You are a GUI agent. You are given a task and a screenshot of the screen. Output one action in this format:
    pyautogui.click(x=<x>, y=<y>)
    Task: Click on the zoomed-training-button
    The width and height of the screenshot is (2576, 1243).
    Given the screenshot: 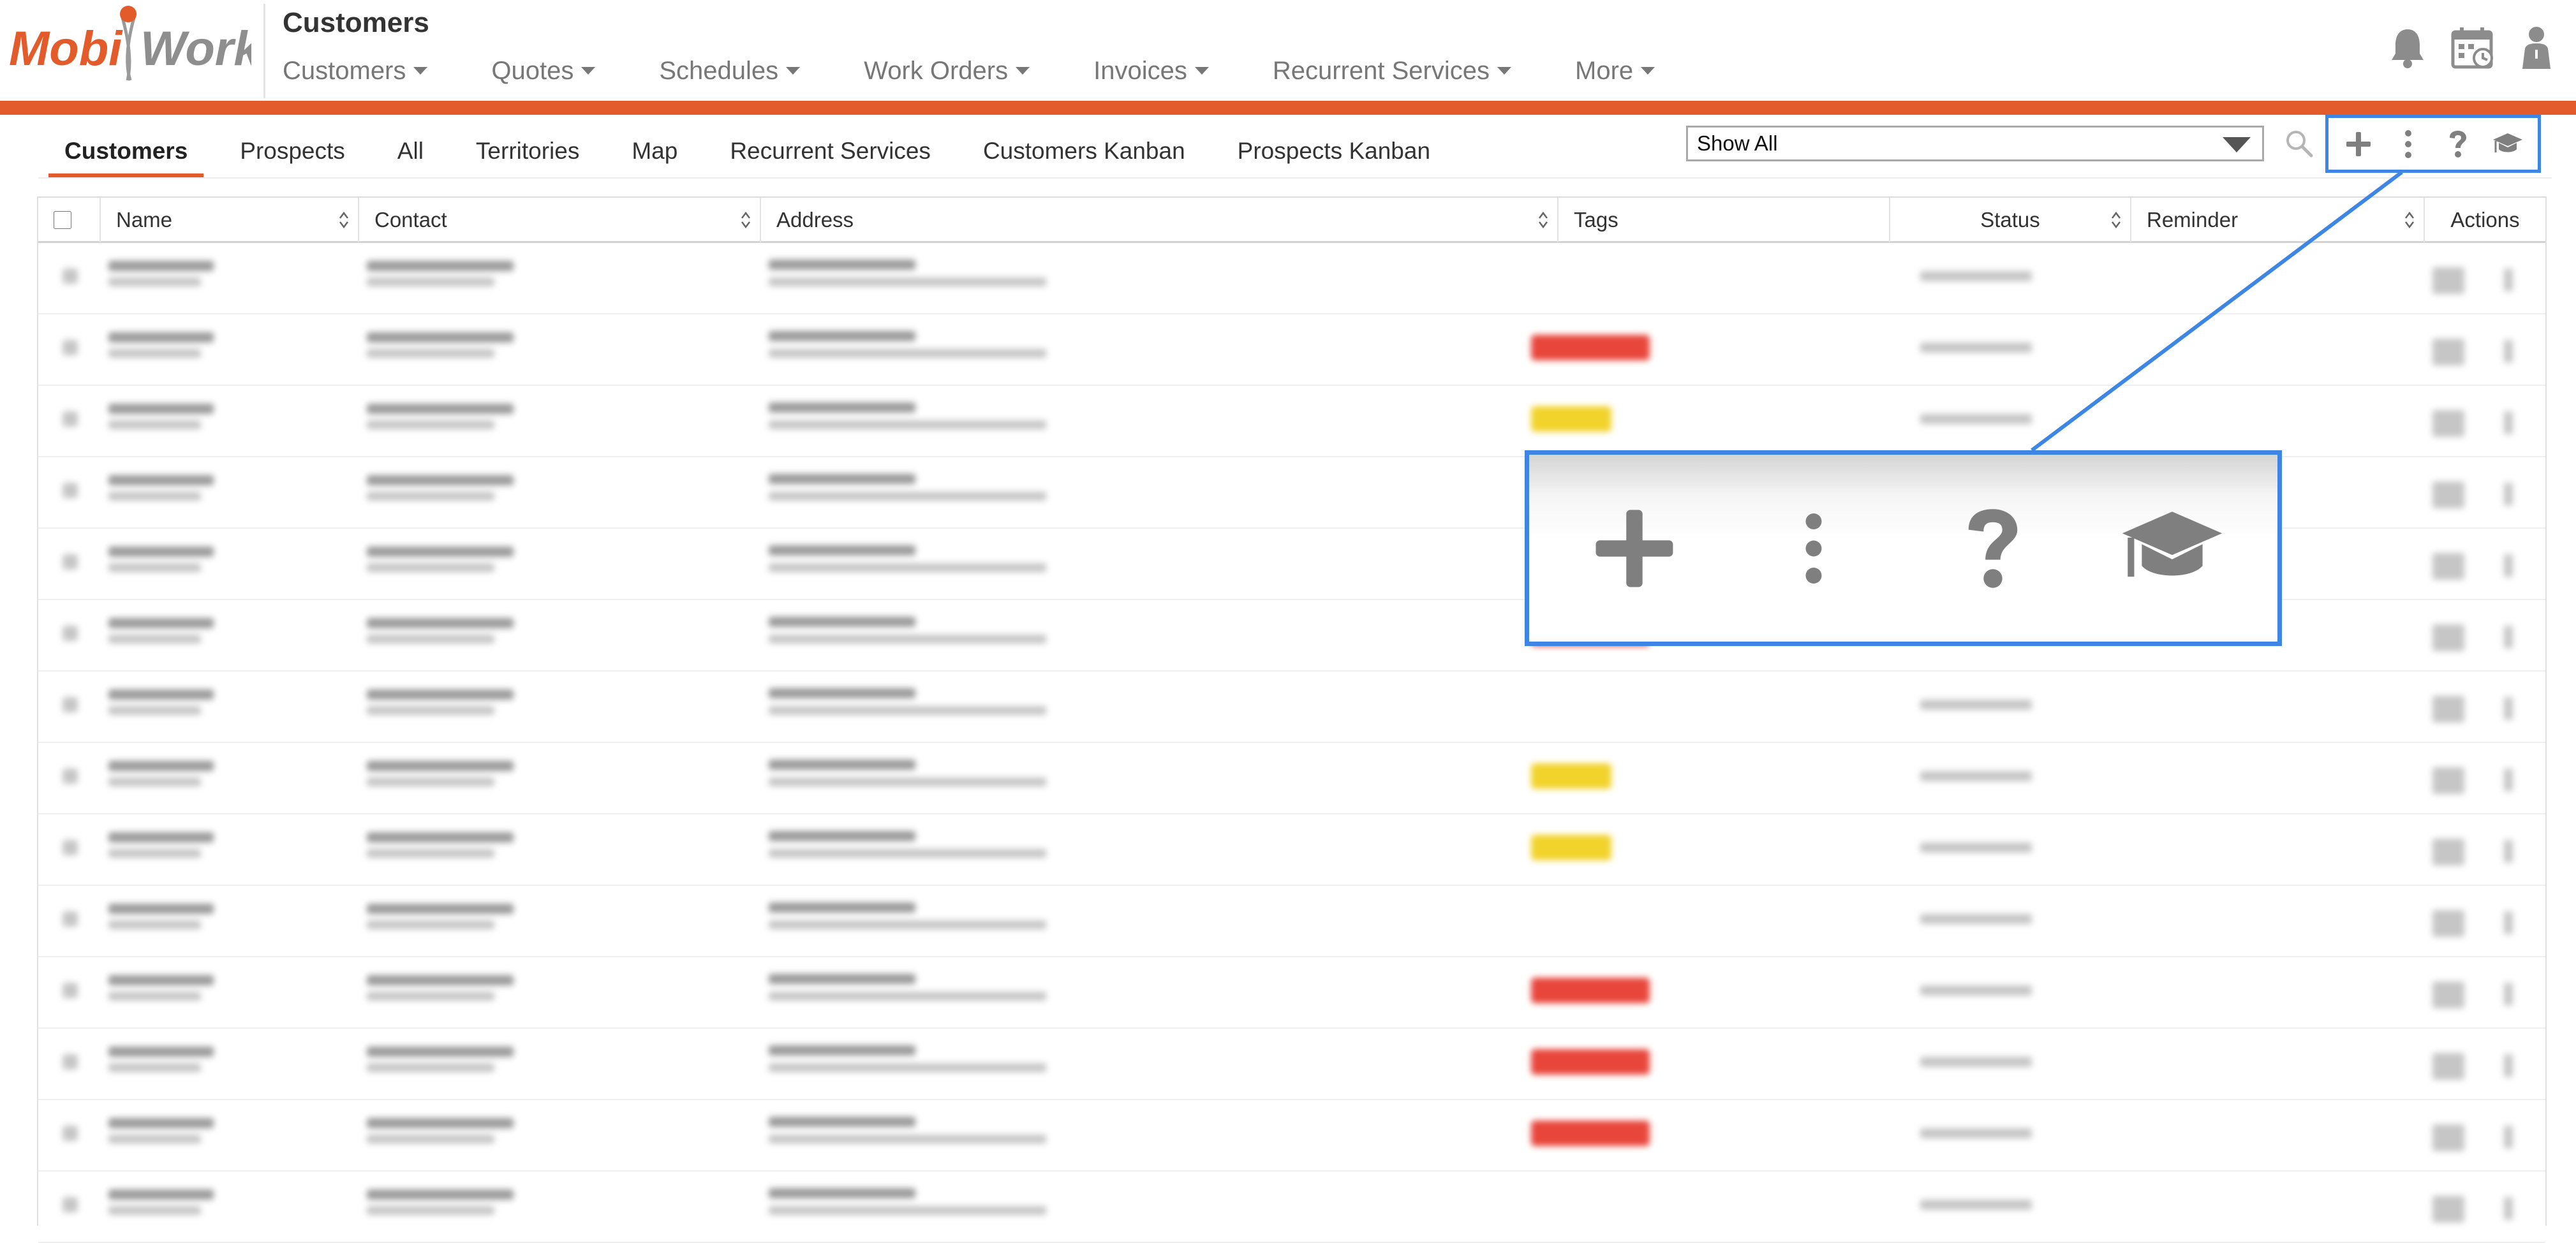 What is the action you would take?
    pyautogui.click(x=2172, y=548)
    